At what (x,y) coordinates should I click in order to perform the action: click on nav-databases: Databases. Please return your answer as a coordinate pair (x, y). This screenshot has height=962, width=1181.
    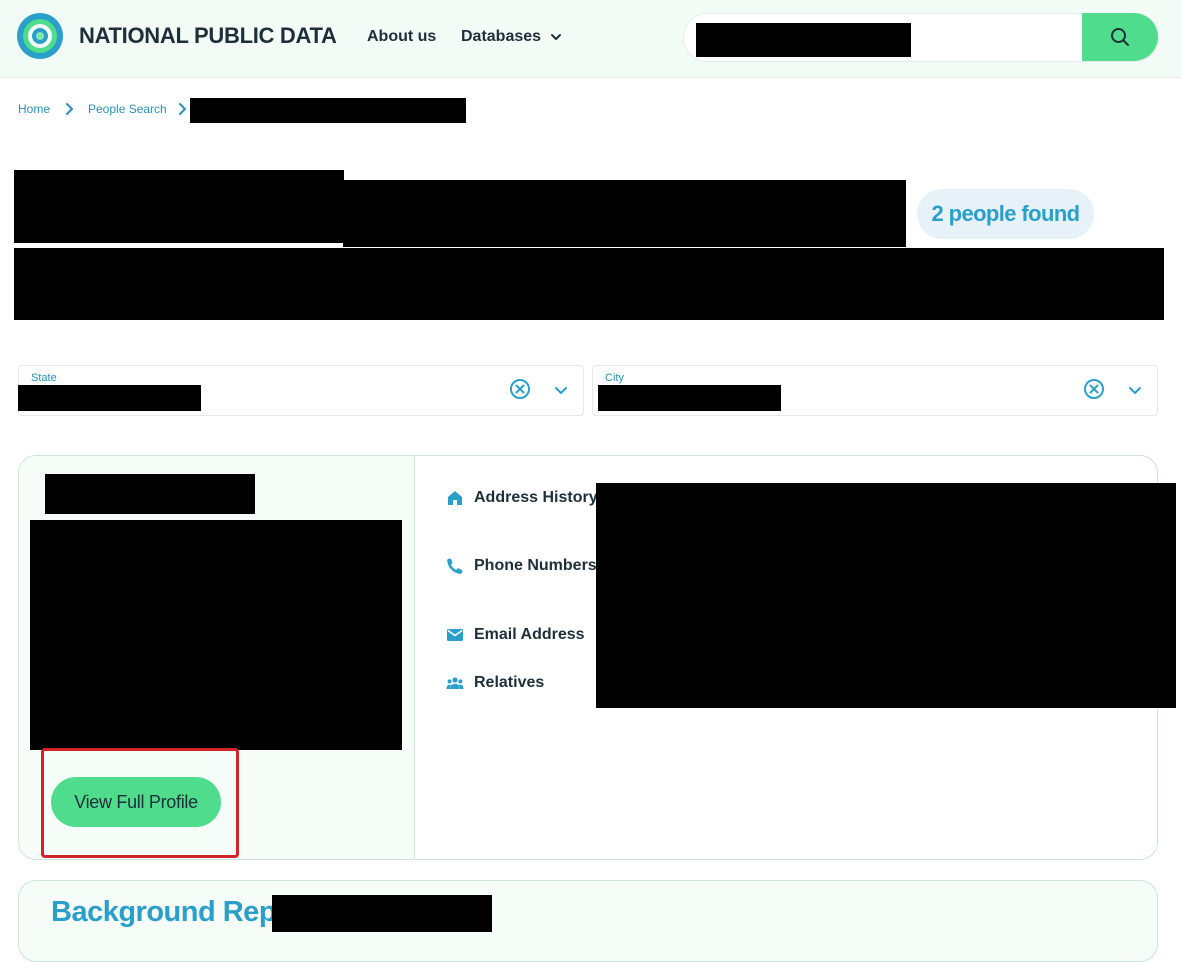
    Looking at the image, I should click on (512, 37).